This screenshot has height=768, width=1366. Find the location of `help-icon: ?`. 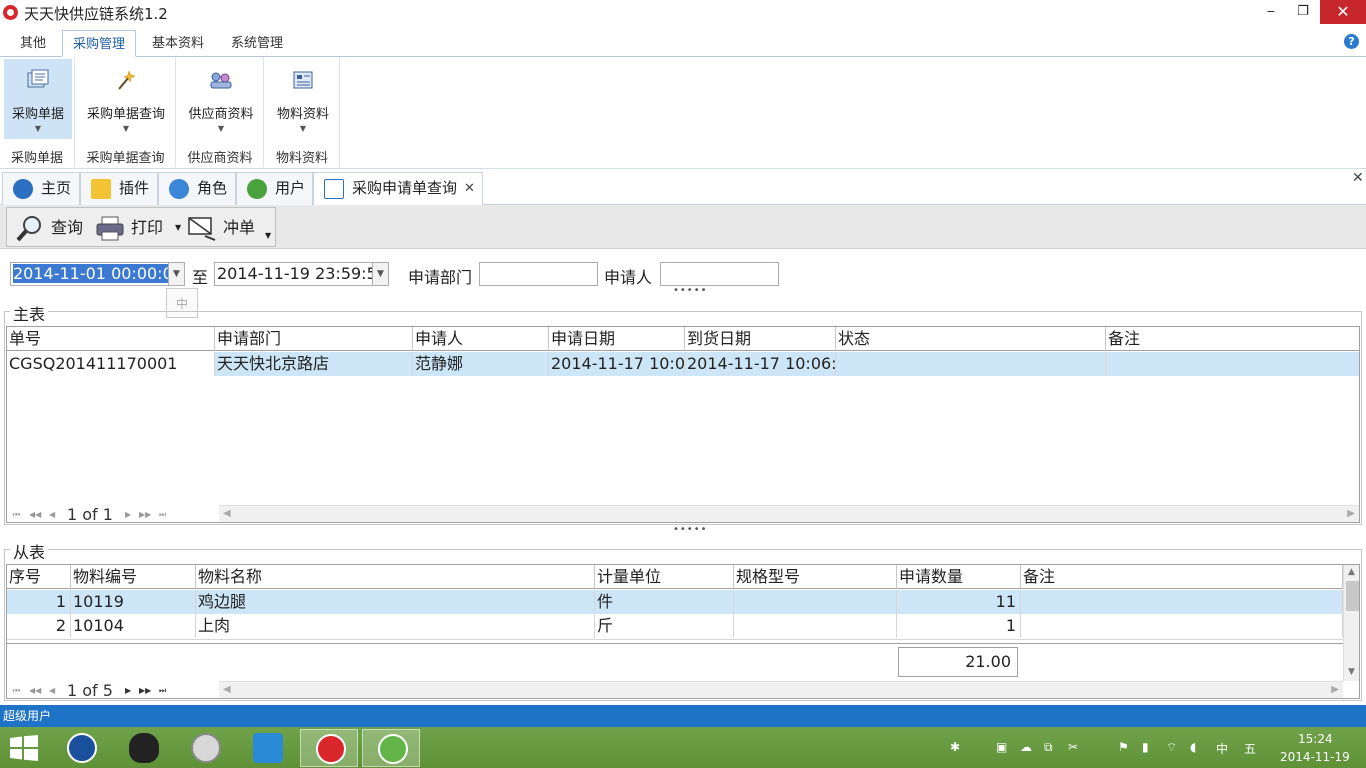

help-icon: ? is located at coordinates (1351, 41).